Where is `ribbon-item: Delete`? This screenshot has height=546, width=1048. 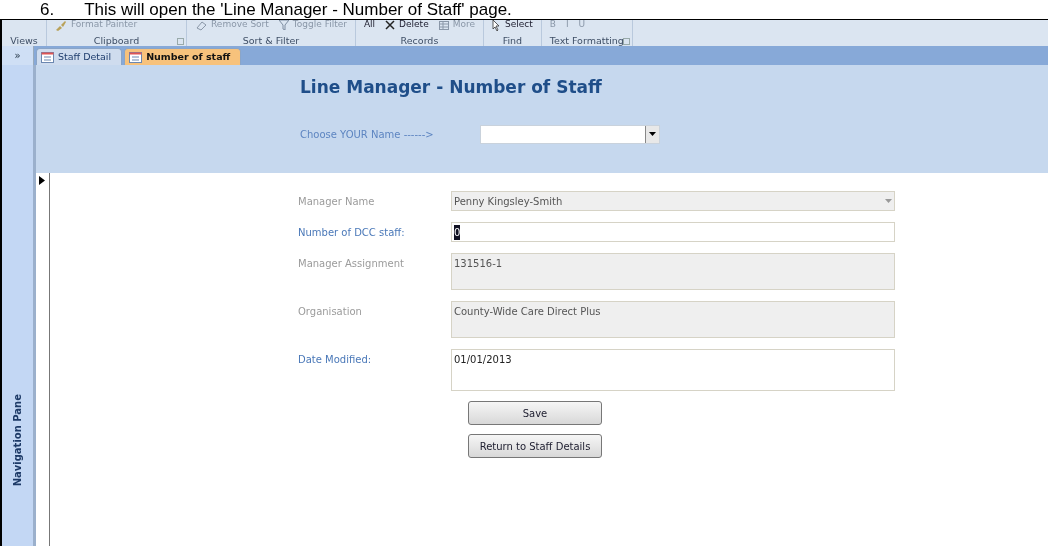
ribbon-item: Delete is located at coordinates (414, 25).